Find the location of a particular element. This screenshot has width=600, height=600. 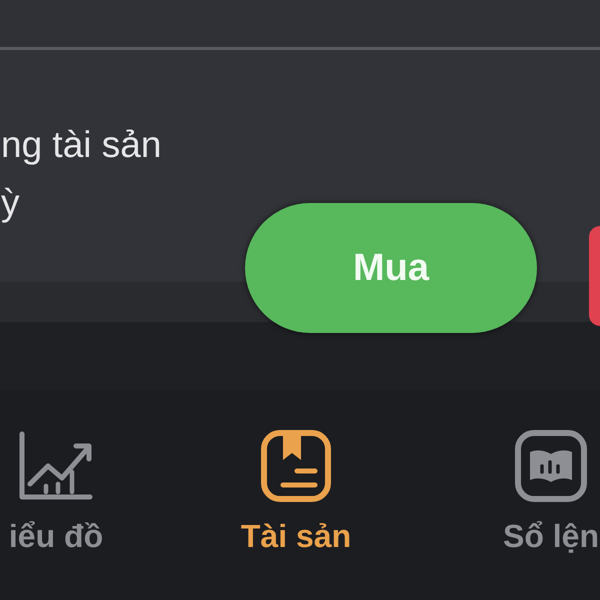

nav-tab: Sổ lện is located at coordinates (540, 493).